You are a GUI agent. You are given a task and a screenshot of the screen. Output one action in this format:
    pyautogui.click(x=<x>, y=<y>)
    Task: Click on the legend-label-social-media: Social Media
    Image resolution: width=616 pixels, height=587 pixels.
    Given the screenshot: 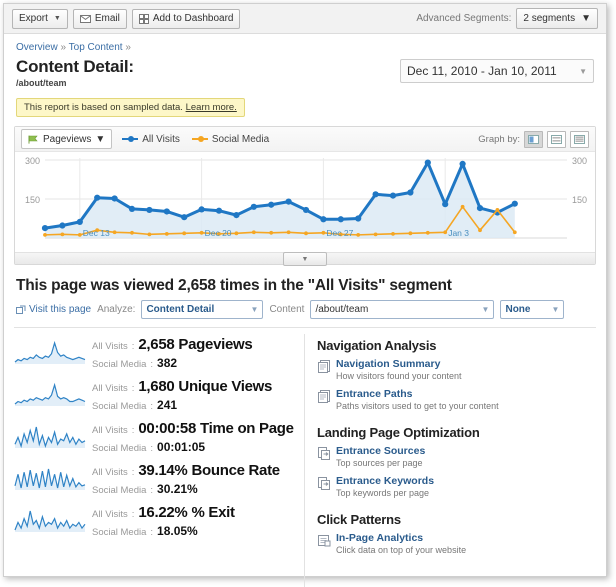 What is the action you would take?
    pyautogui.click(x=240, y=139)
    